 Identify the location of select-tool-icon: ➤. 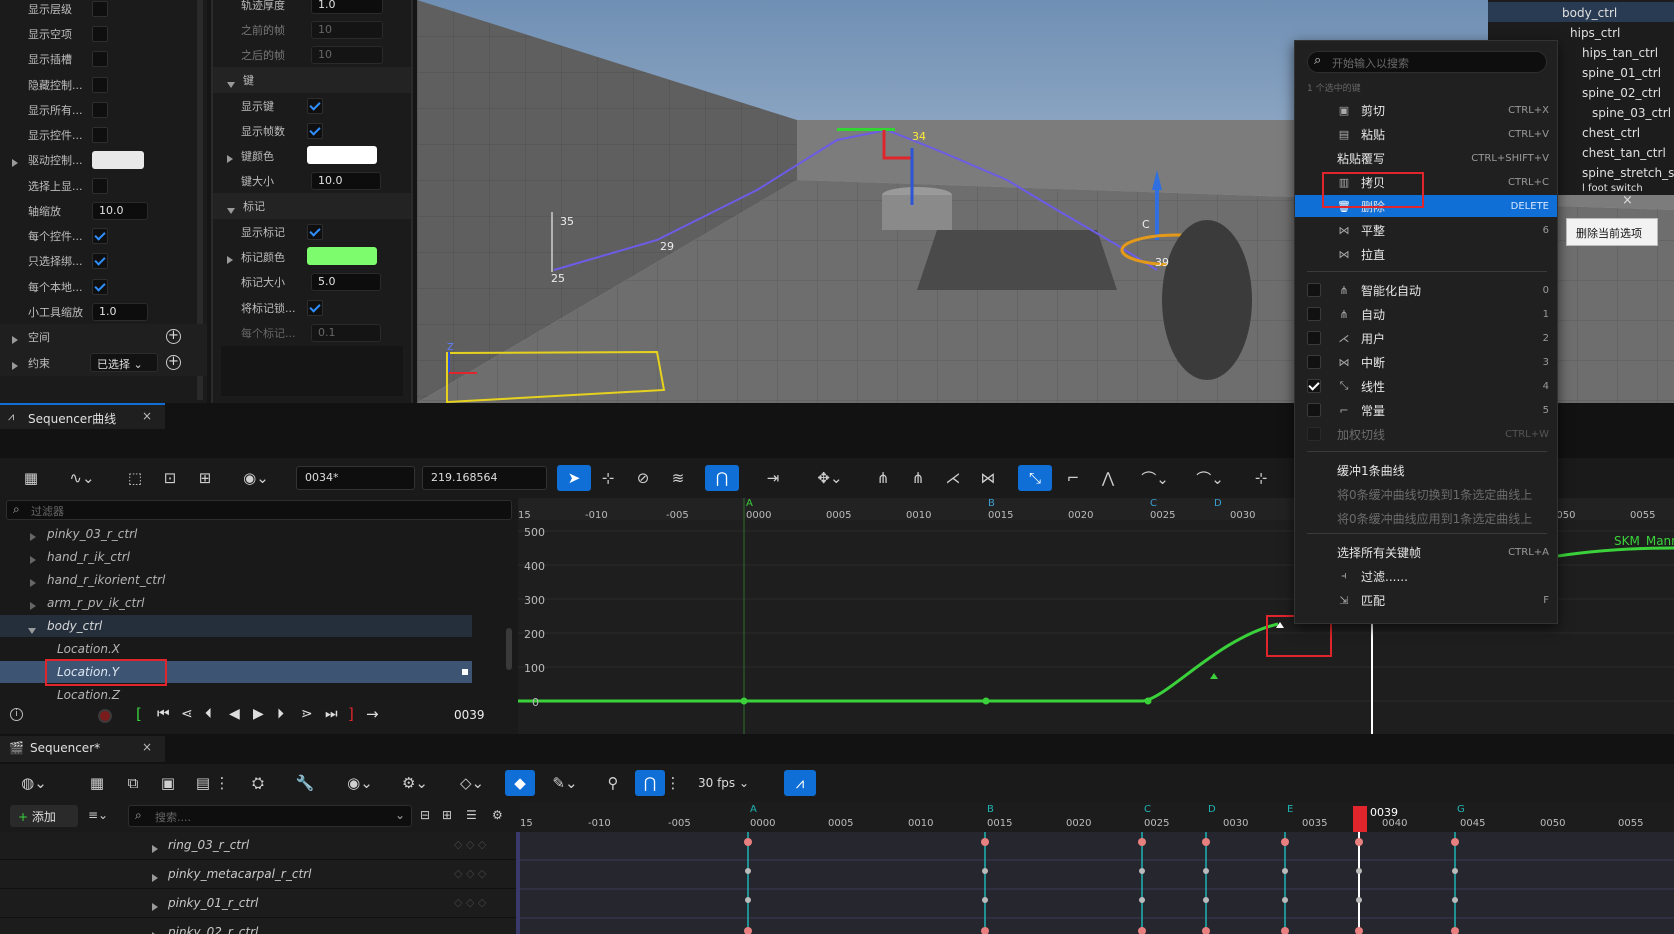
(574, 478).